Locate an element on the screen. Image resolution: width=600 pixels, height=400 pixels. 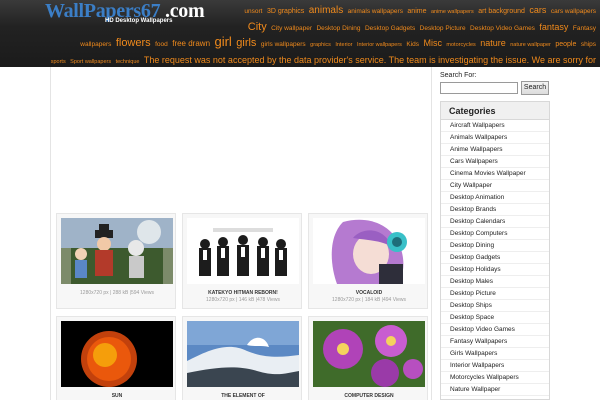
tag-link: girl is located at coordinates (222, 41).